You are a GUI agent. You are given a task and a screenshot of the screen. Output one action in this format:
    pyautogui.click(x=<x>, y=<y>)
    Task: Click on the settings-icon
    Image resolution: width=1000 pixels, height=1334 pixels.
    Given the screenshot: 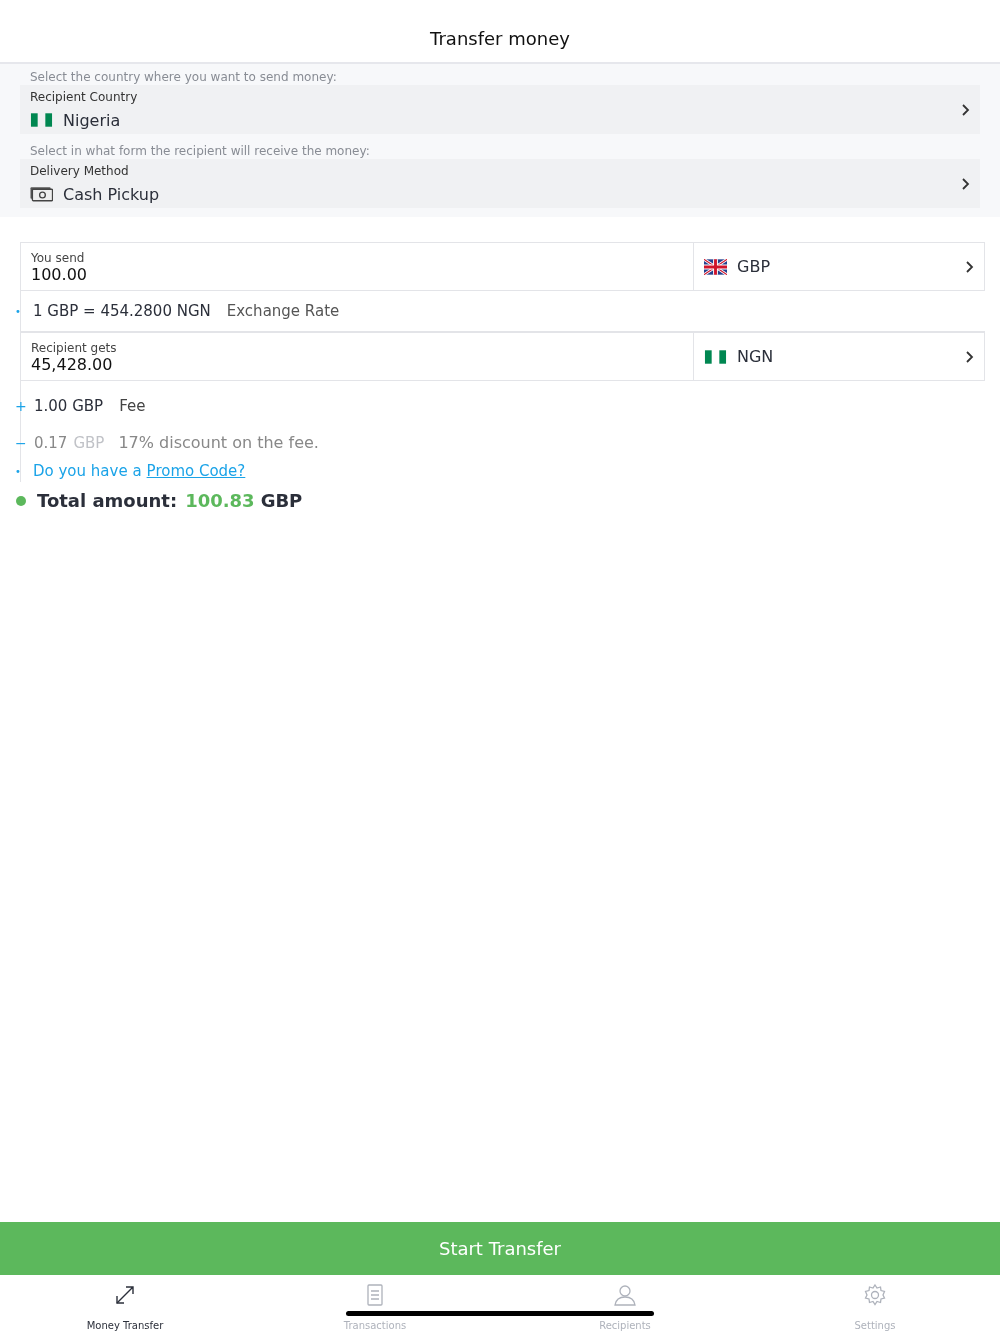 What is the action you would take?
    pyautogui.click(x=875, y=1295)
    